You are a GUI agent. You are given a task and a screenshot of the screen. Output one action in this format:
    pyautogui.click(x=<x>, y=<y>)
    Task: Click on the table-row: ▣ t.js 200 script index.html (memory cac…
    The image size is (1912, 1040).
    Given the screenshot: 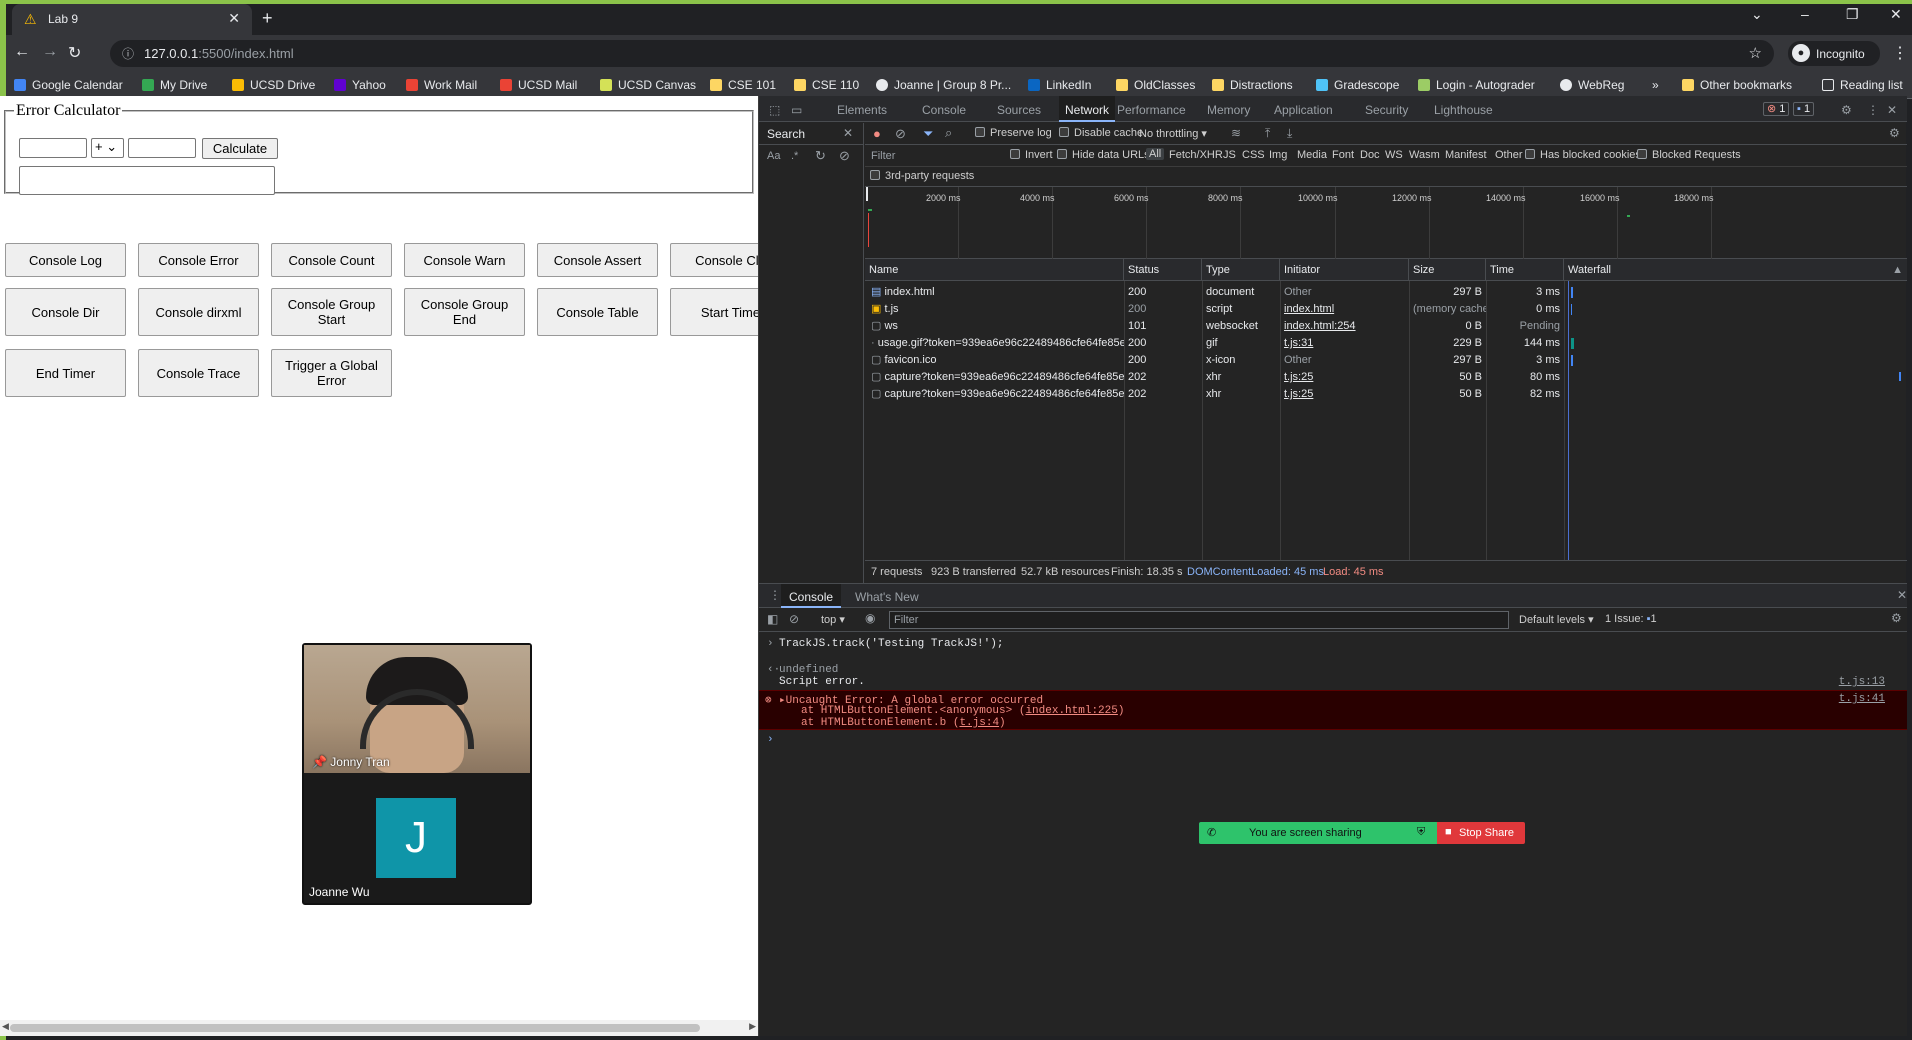 What is the action you would take?
    pyautogui.click(x=1386, y=309)
    